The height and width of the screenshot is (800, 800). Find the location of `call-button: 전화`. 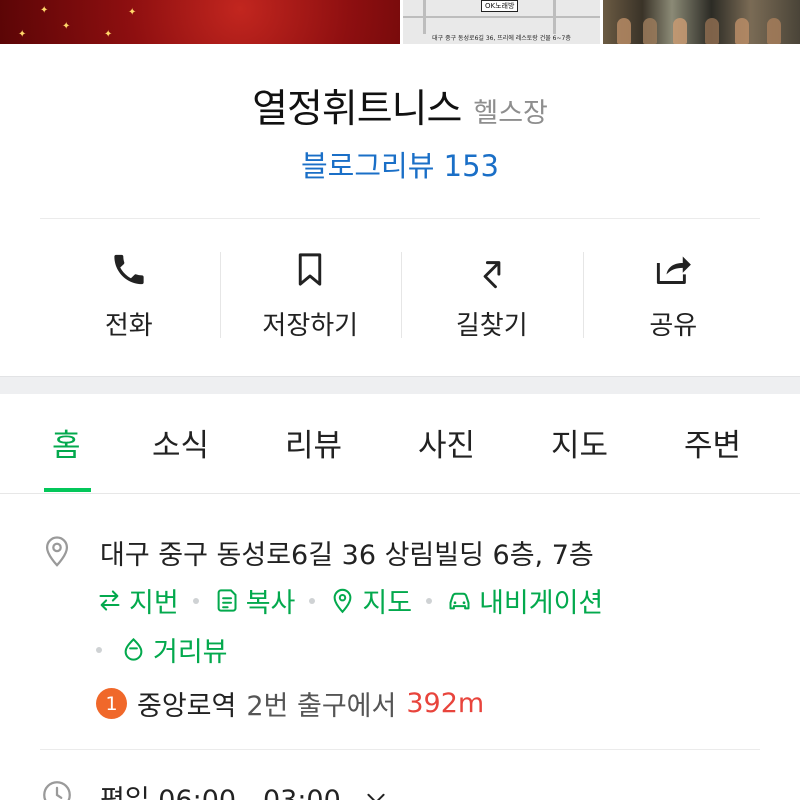

call-button: 전화 is located at coordinates (129, 296).